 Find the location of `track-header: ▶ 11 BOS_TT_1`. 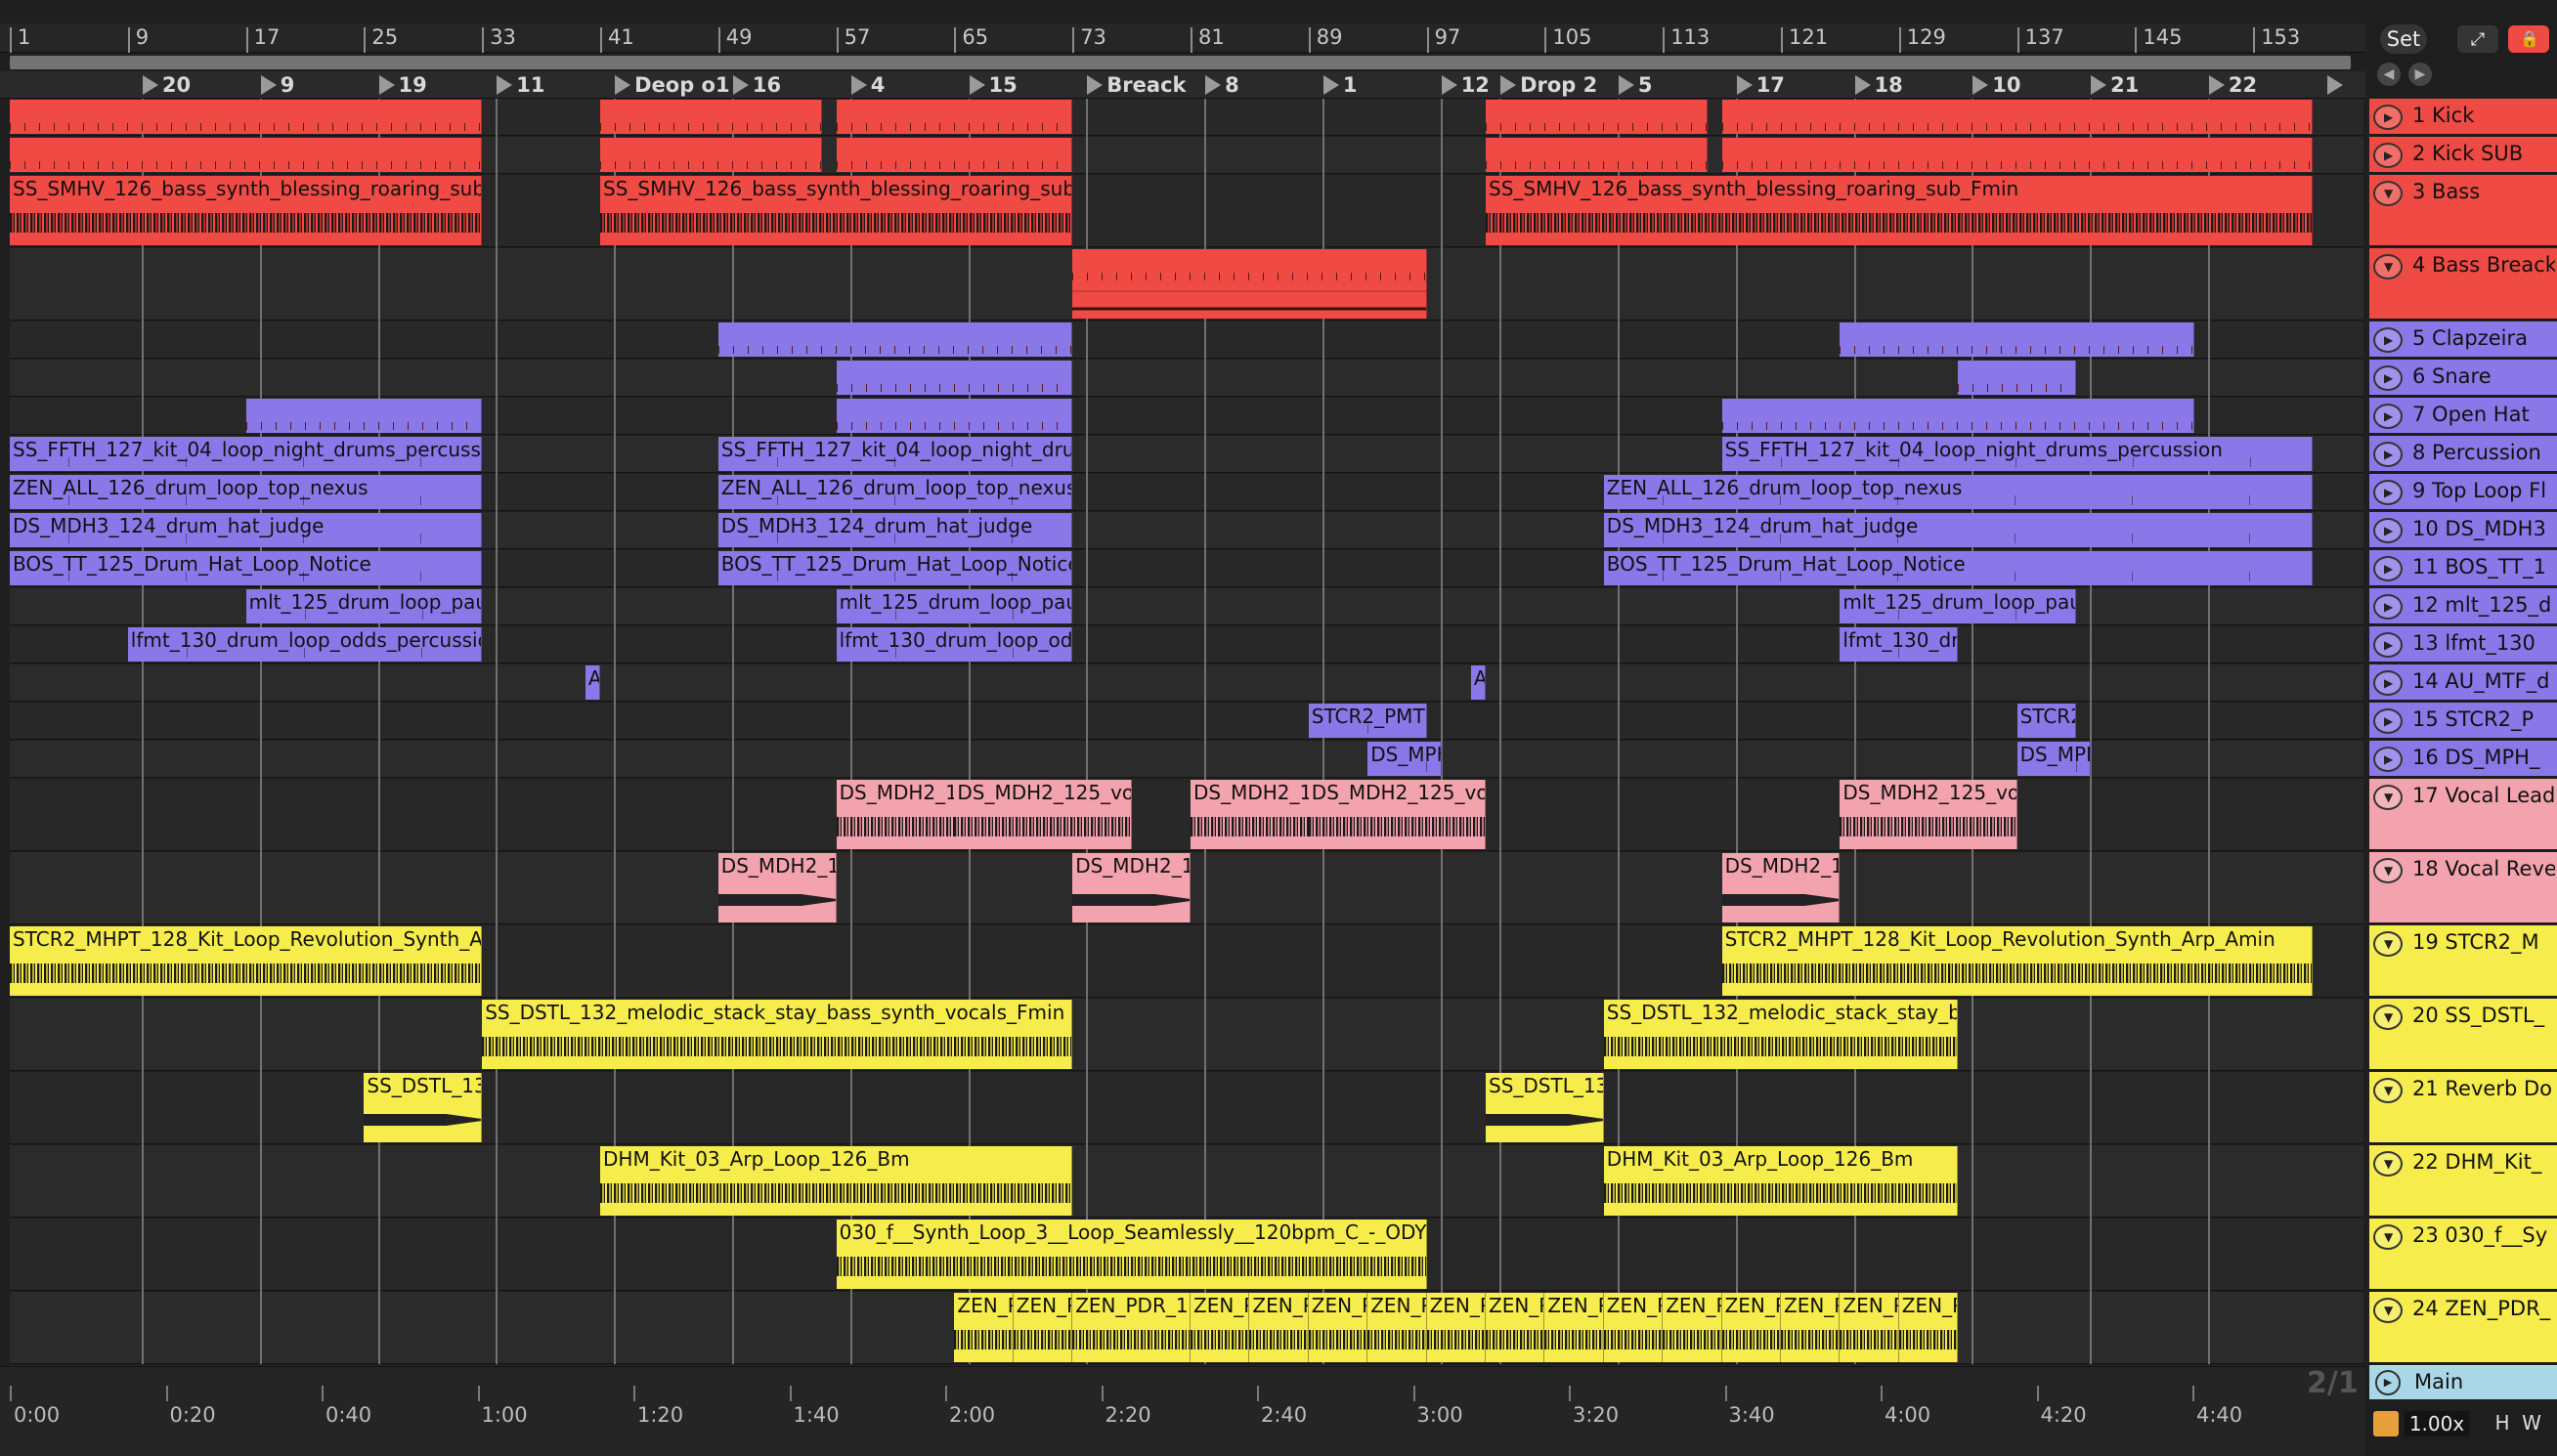

track-header: ▶ 11 BOS_TT_1 is located at coordinates (2463, 568).